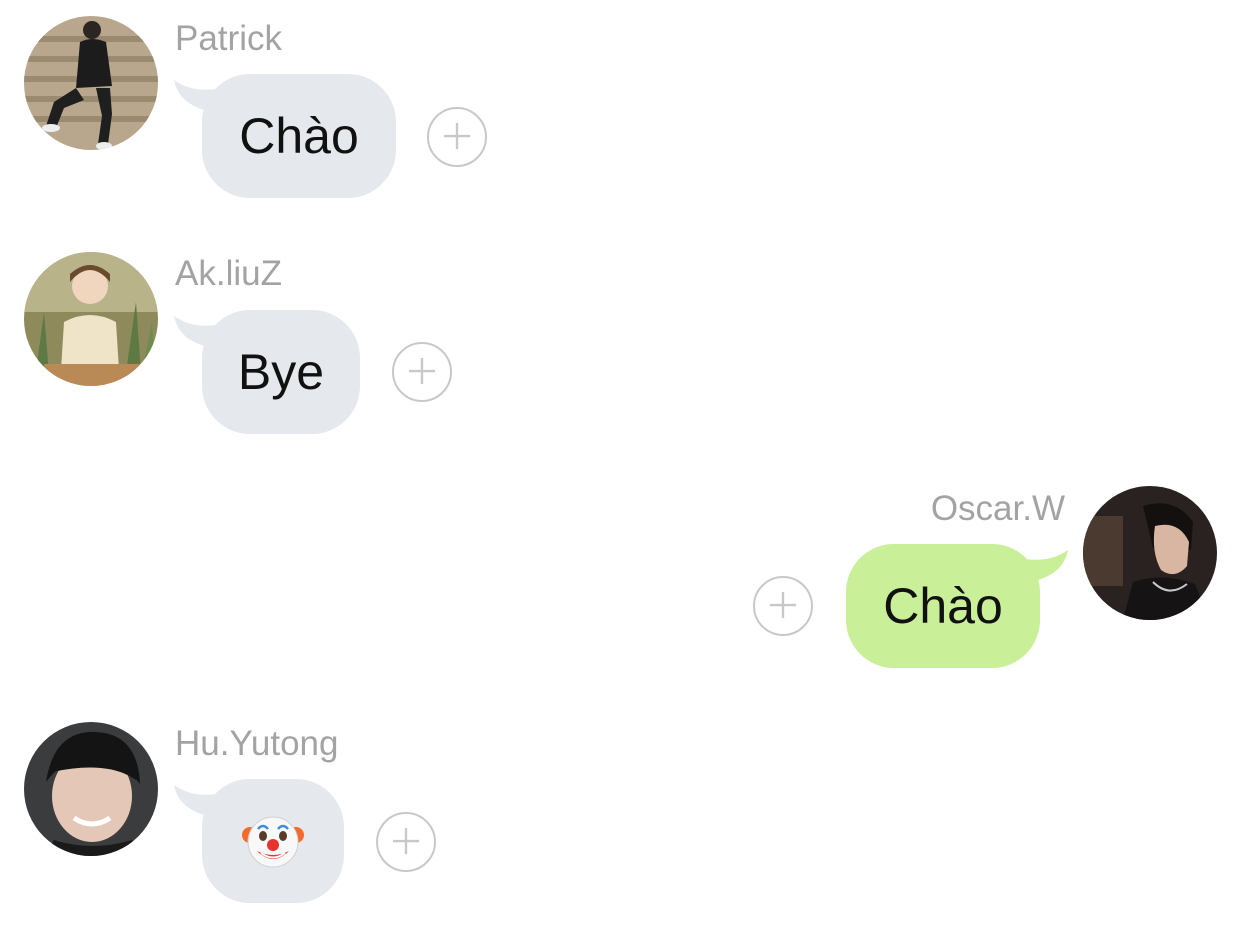 This screenshot has height=928, width=1242. I want to click on message-bubble: 🤡, so click(273, 841).